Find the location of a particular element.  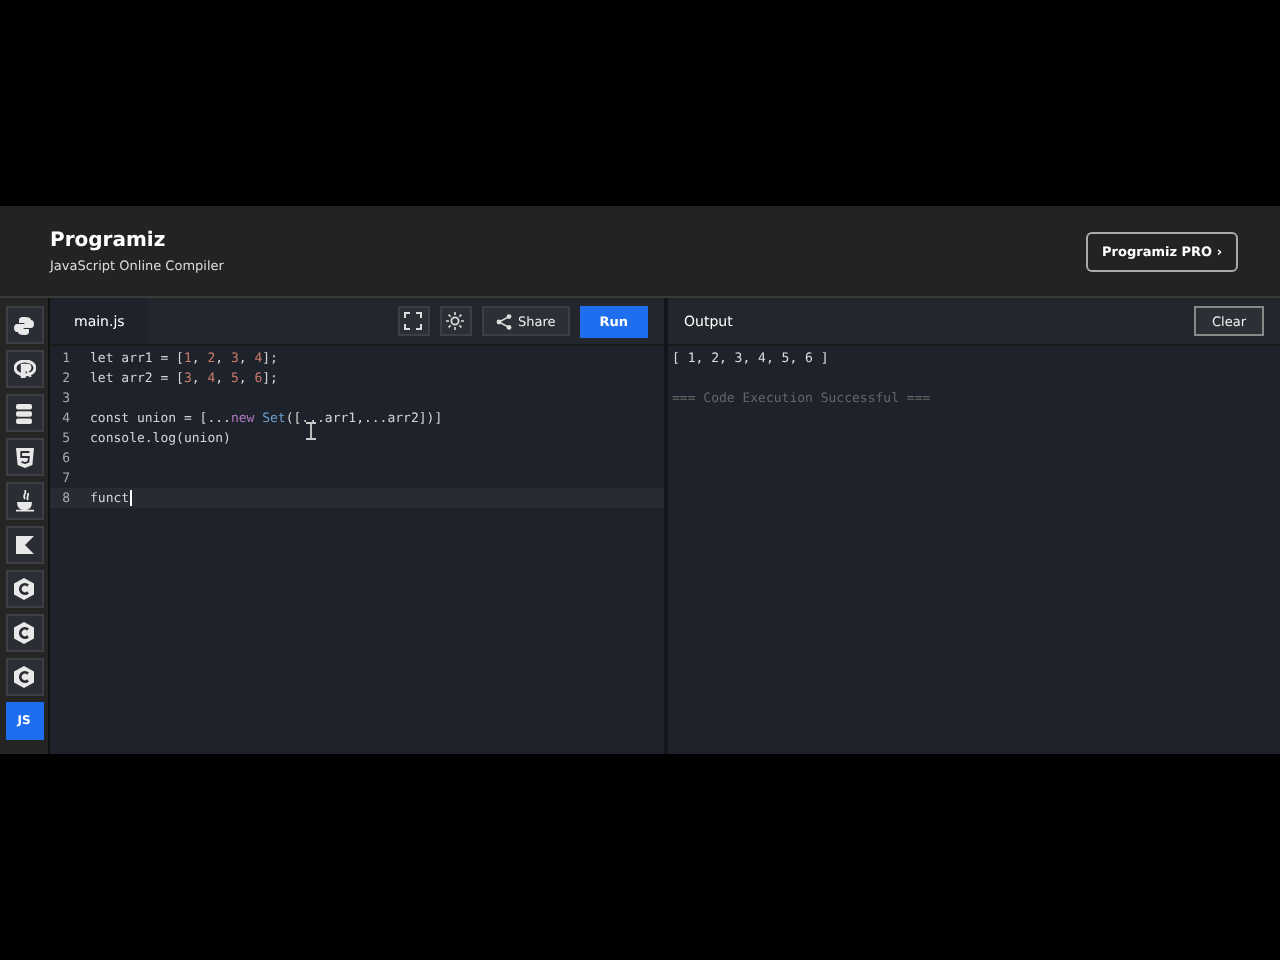

logo: Programiz is located at coordinates (109, 240).